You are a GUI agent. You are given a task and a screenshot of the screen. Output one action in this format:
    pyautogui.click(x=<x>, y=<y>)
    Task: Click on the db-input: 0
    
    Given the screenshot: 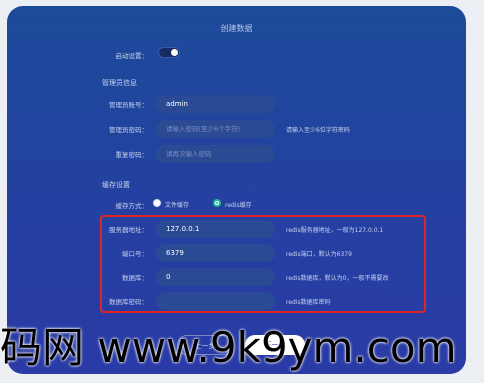 What is the action you would take?
    pyautogui.click(x=215, y=277)
    